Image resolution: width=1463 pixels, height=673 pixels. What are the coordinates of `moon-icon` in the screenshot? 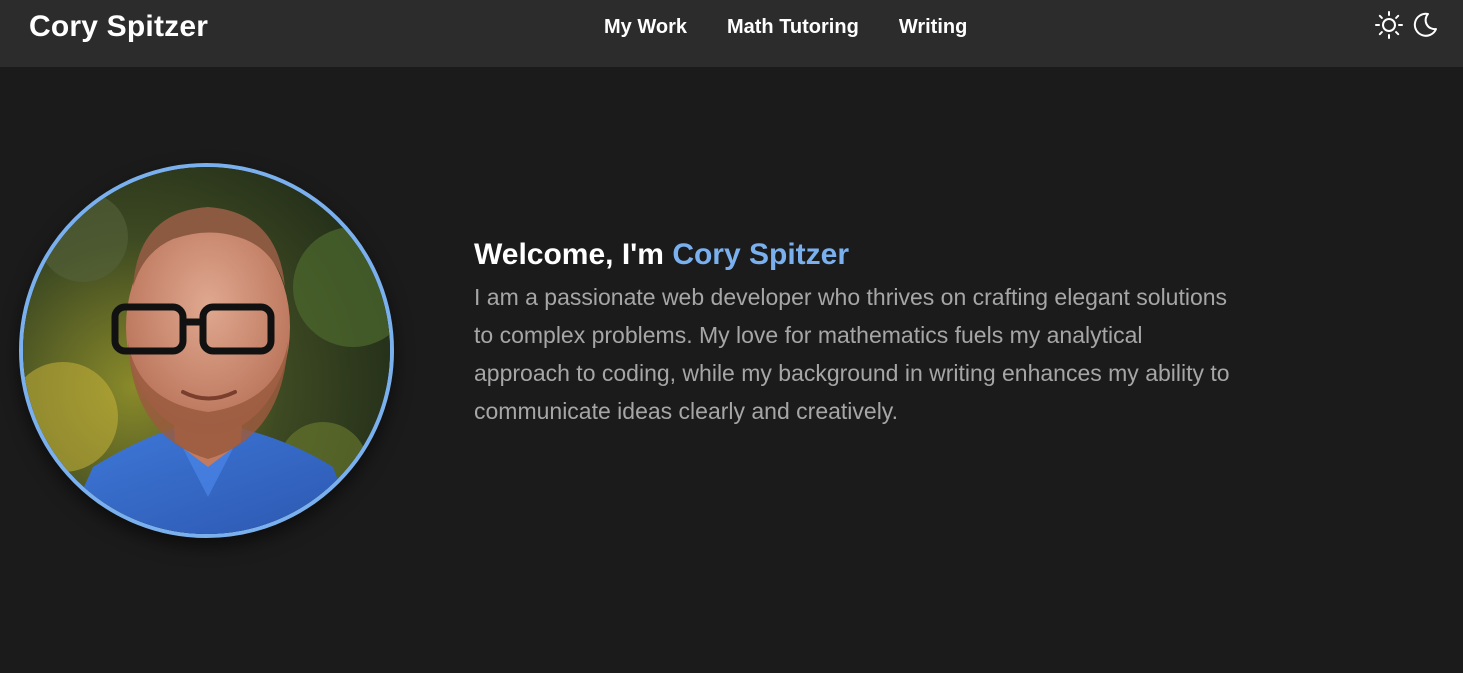 It's located at (1424, 25).